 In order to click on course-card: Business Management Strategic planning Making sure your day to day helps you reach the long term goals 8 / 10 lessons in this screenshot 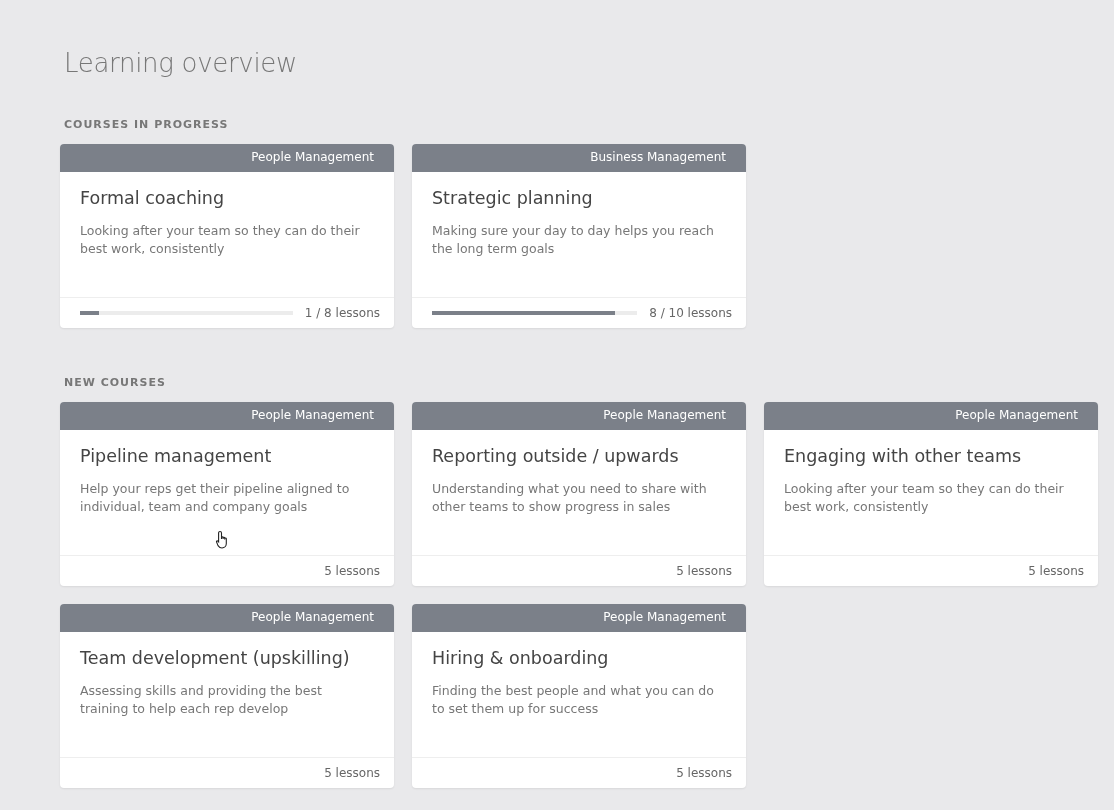, I will do `click(579, 236)`.